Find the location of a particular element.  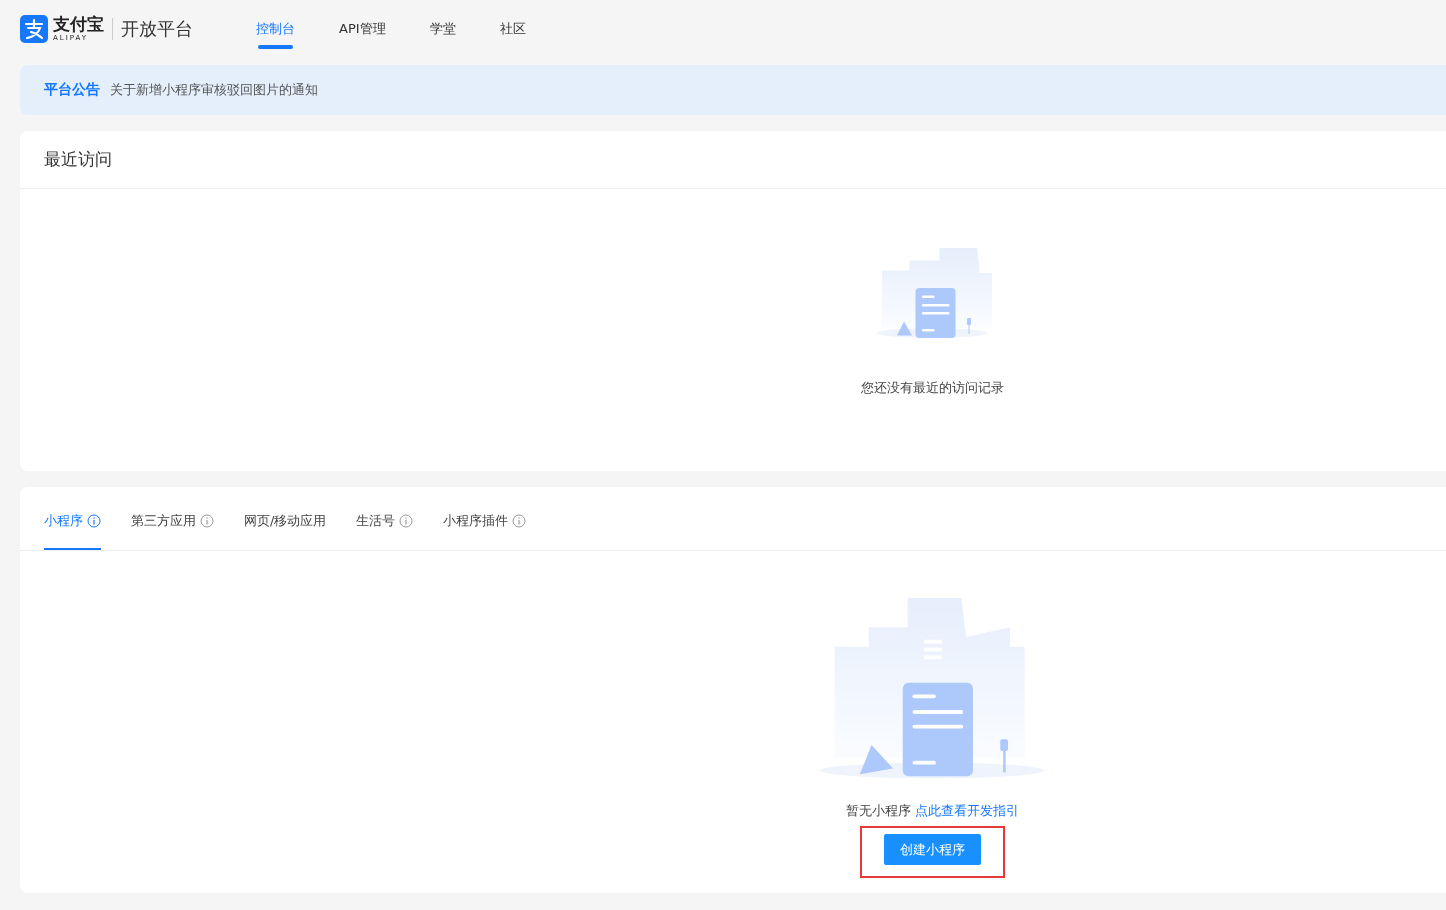

app-type-tab: 生活号 is located at coordinates (385, 521).